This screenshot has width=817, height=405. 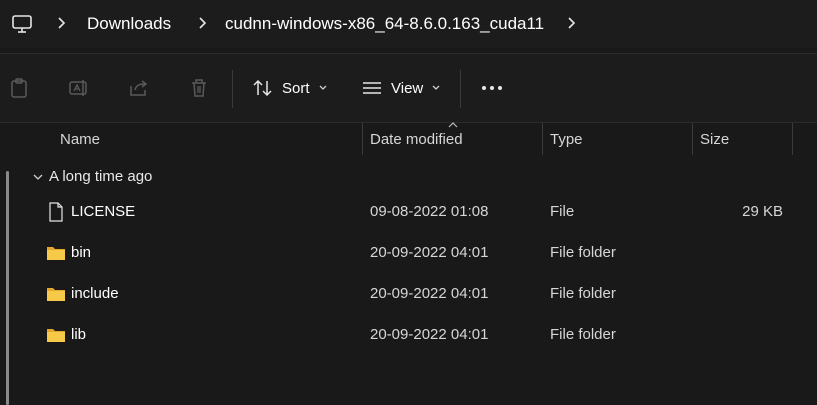 I want to click on scrollbar-thumb, so click(x=7, y=288).